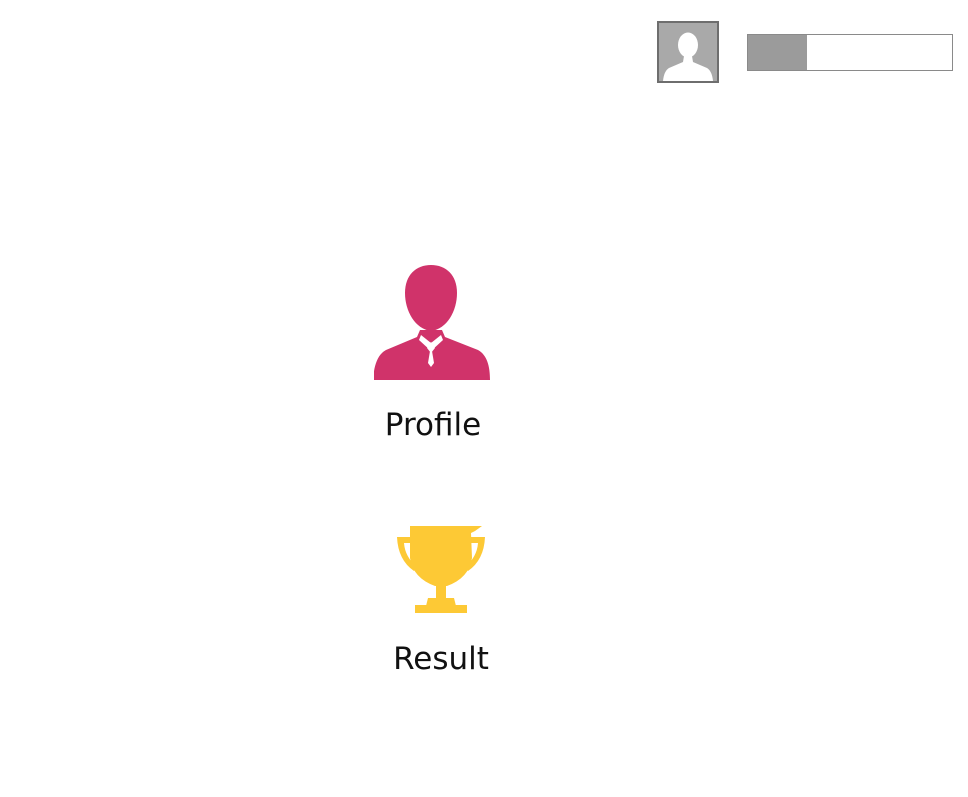 The image size is (968, 797). I want to click on user-avatar-button, so click(688, 52).